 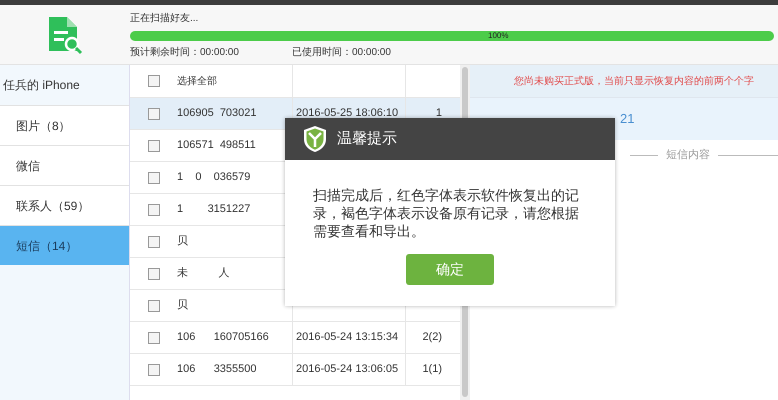 I want to click on device-name: 任兵的 iPhone, so click(x=41, y=85).